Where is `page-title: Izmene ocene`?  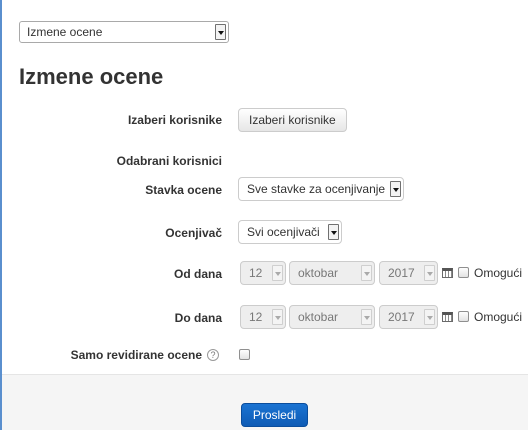
page-title: Izmene ocene is located at coordinates (91, 76).